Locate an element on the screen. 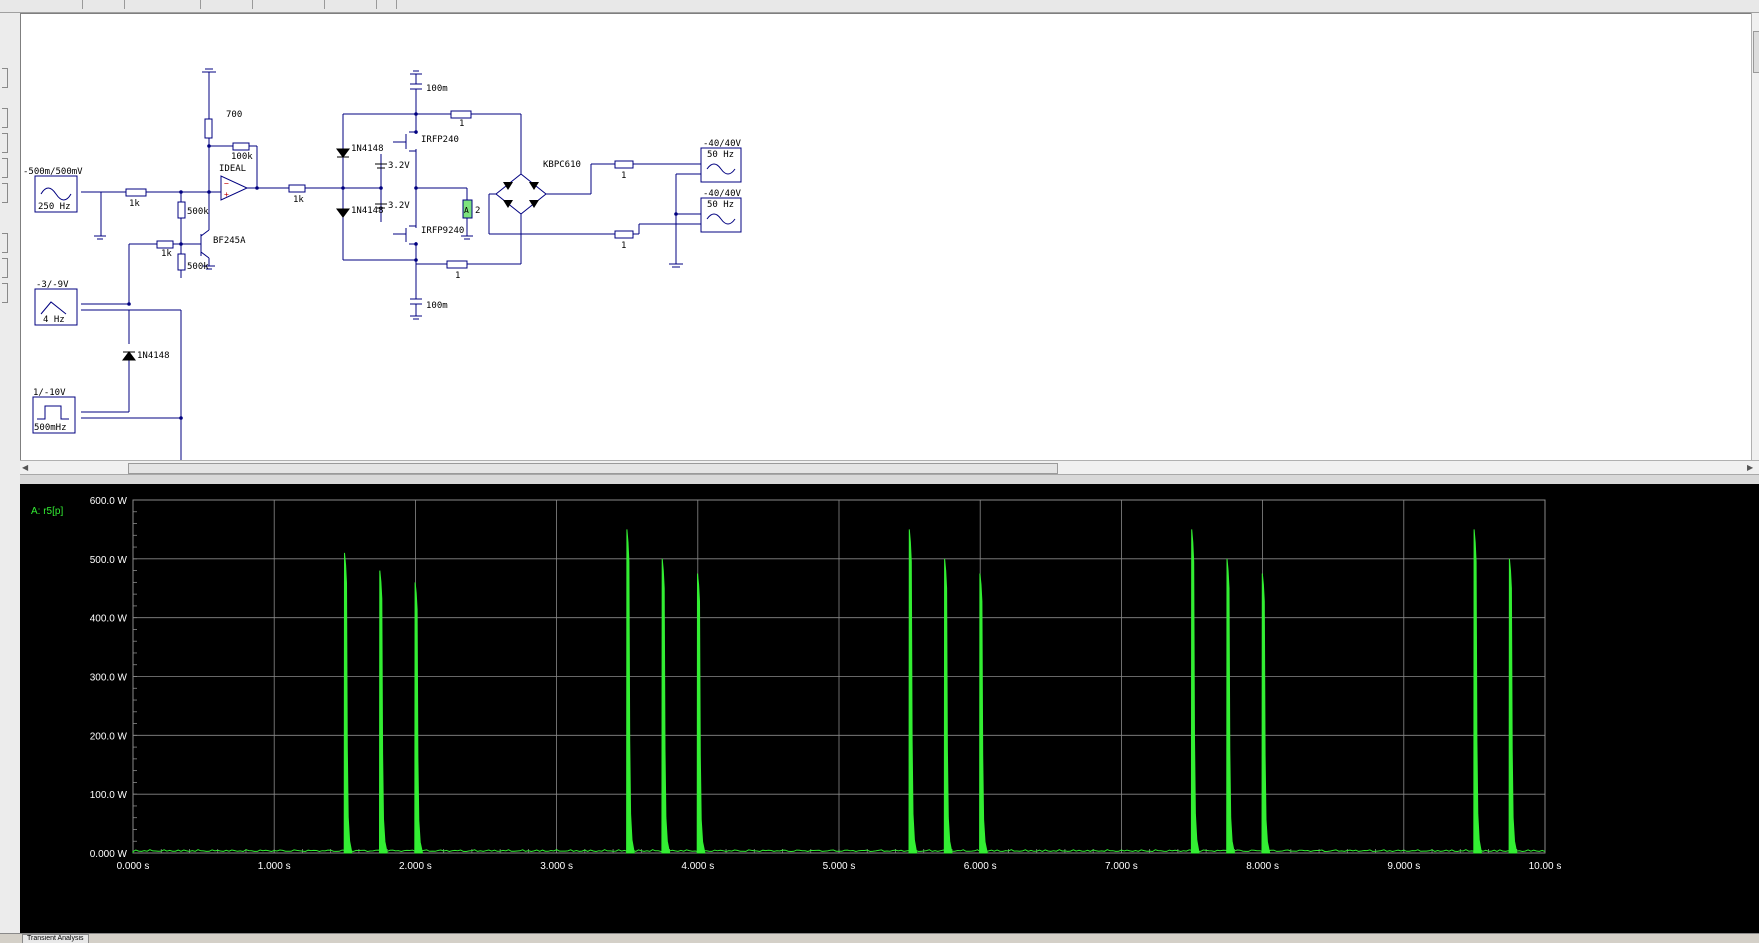 The width and height of the screenshot is (1759, 943). y-tick-label: 400.0 W is located at coordinates (109, 619).